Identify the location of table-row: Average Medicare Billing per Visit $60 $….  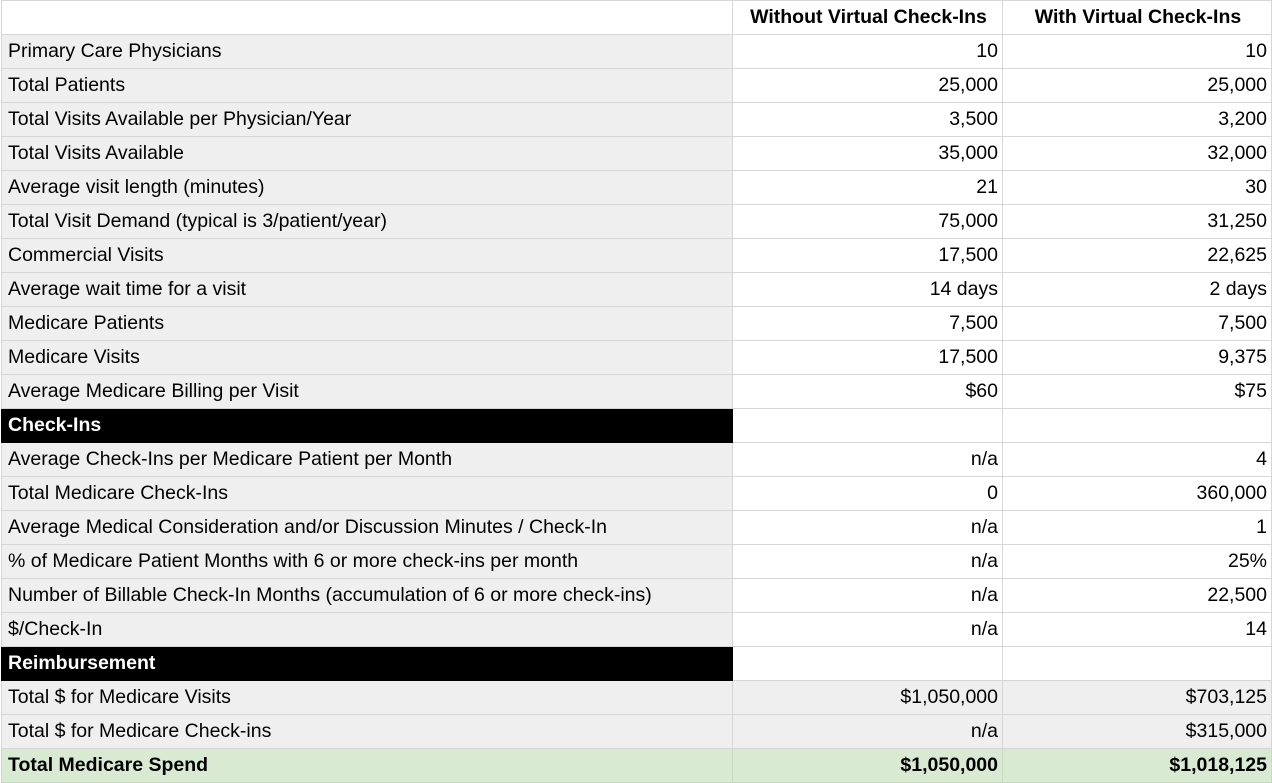
(636, 391).